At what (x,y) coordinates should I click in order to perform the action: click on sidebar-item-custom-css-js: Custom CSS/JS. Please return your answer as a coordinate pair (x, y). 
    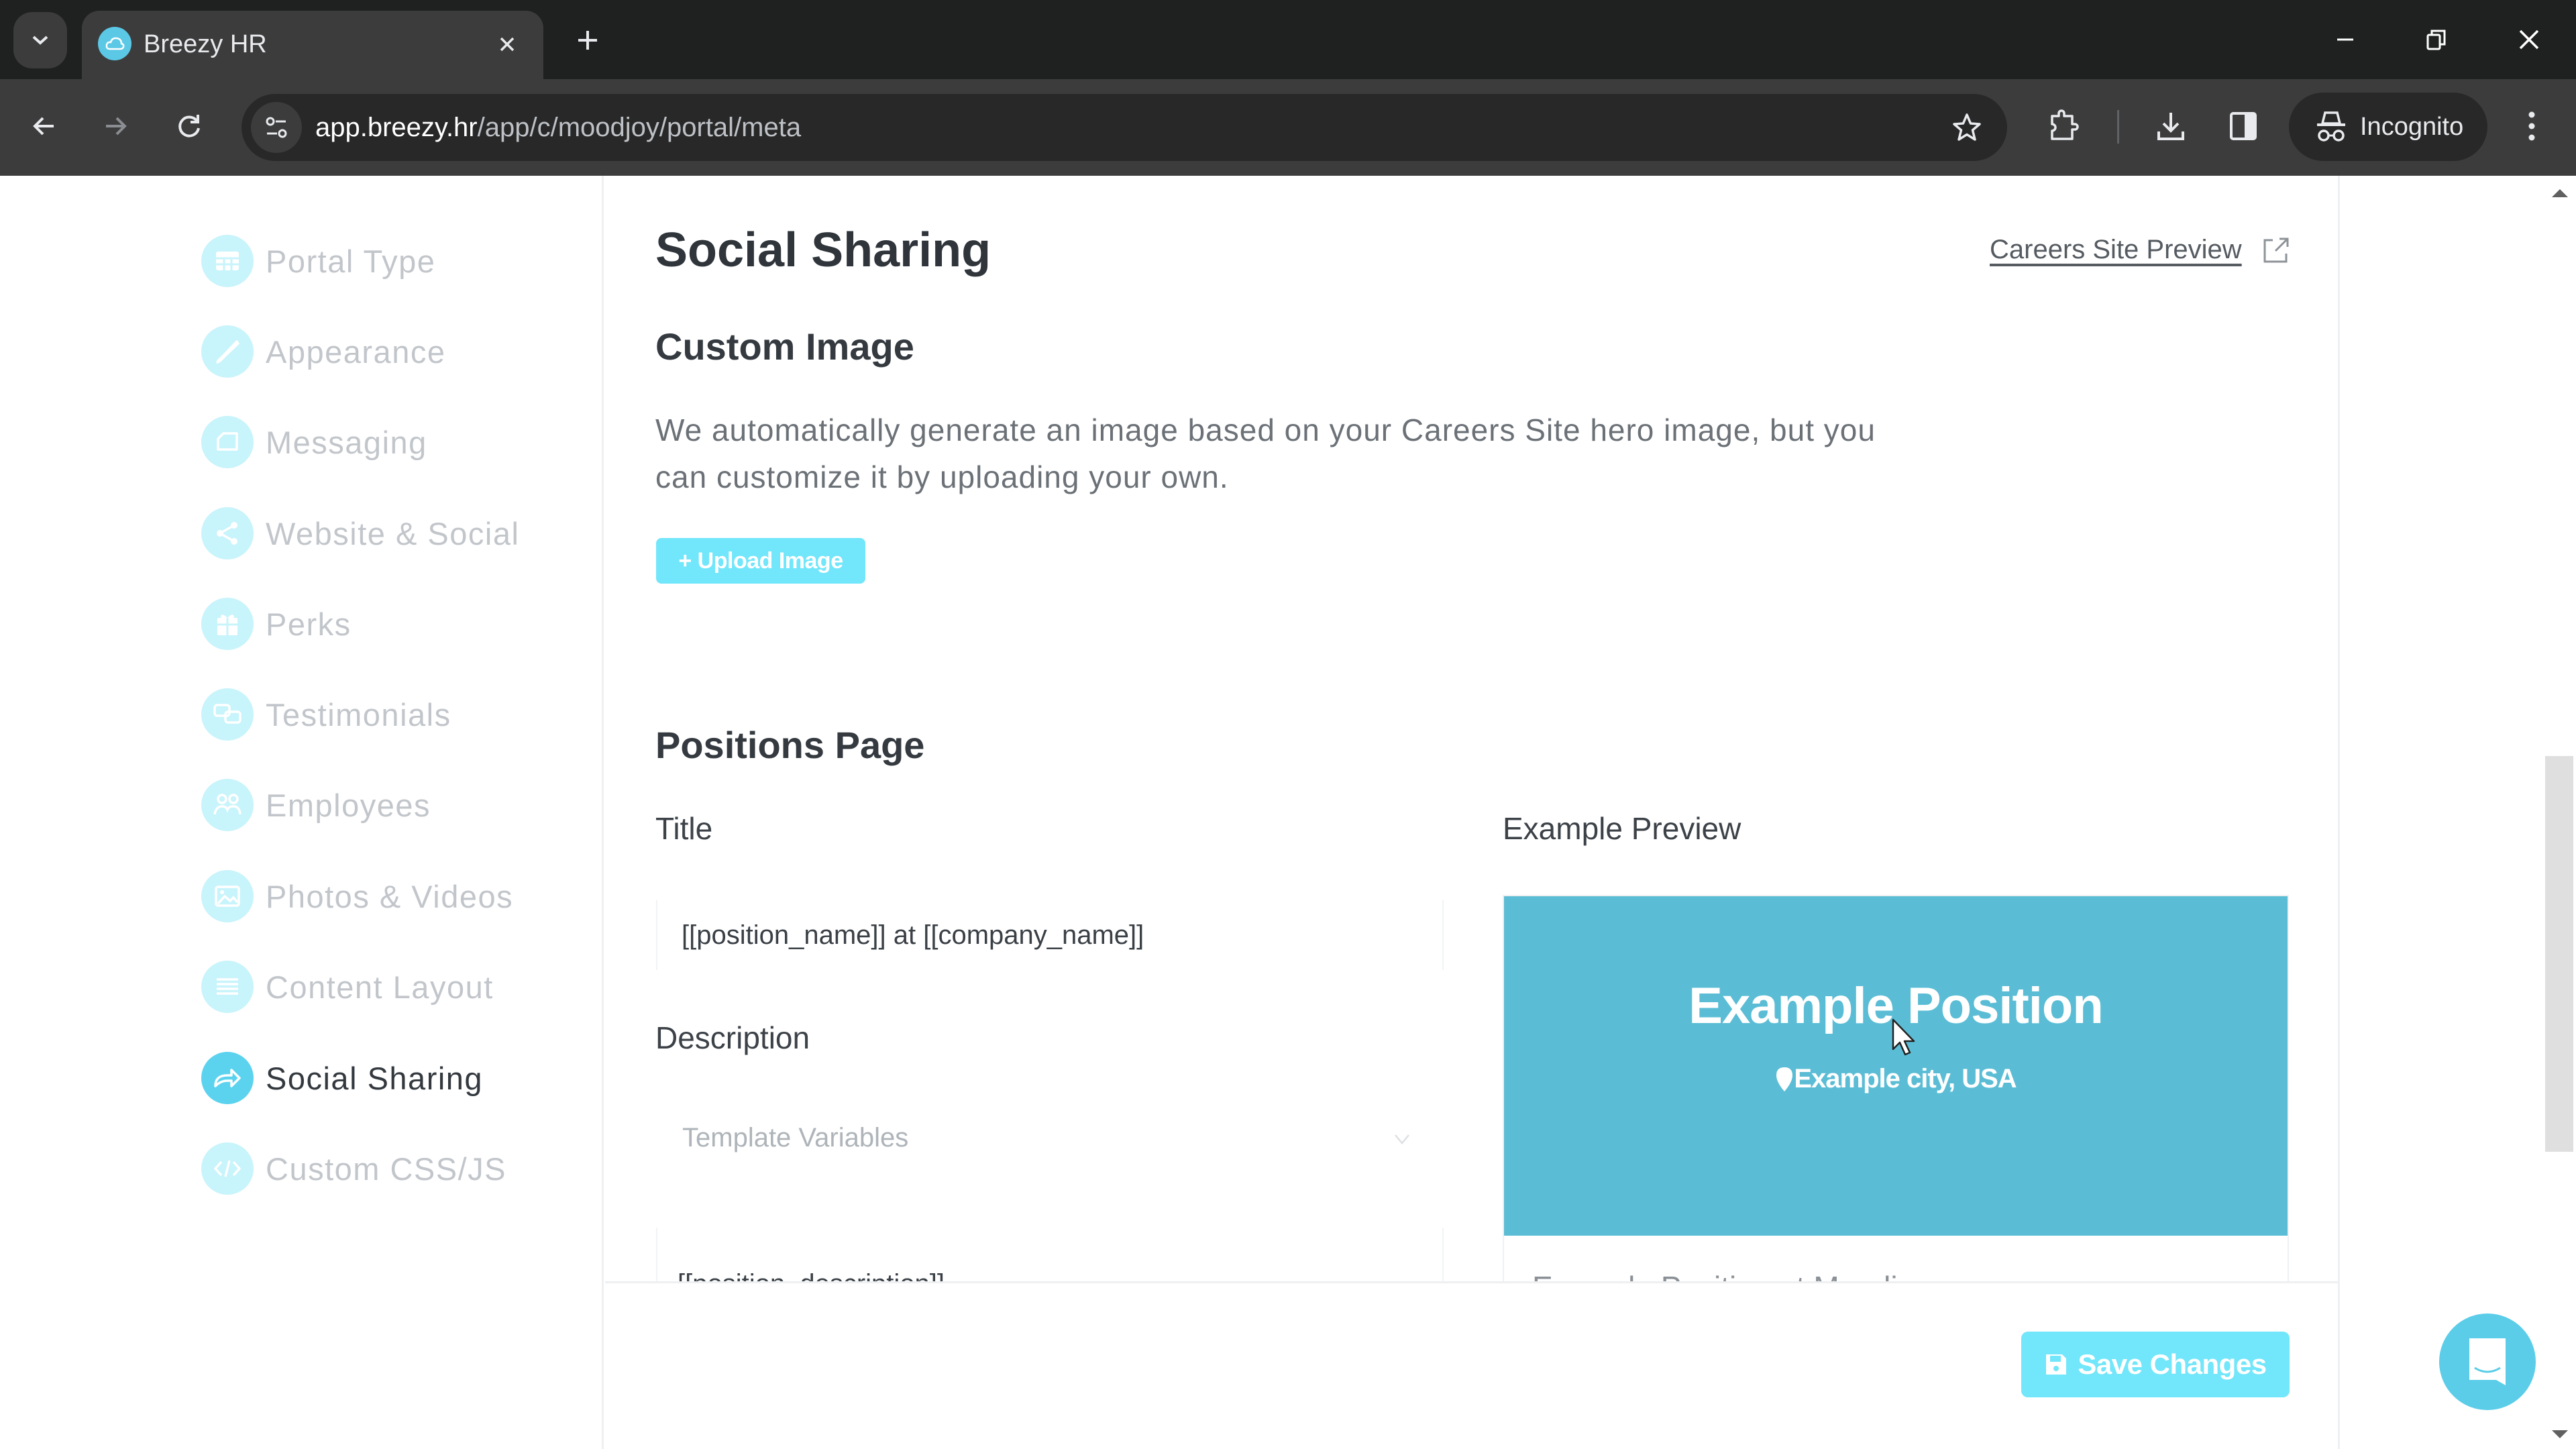
    Looking at the image, I should click on (389, 1168).